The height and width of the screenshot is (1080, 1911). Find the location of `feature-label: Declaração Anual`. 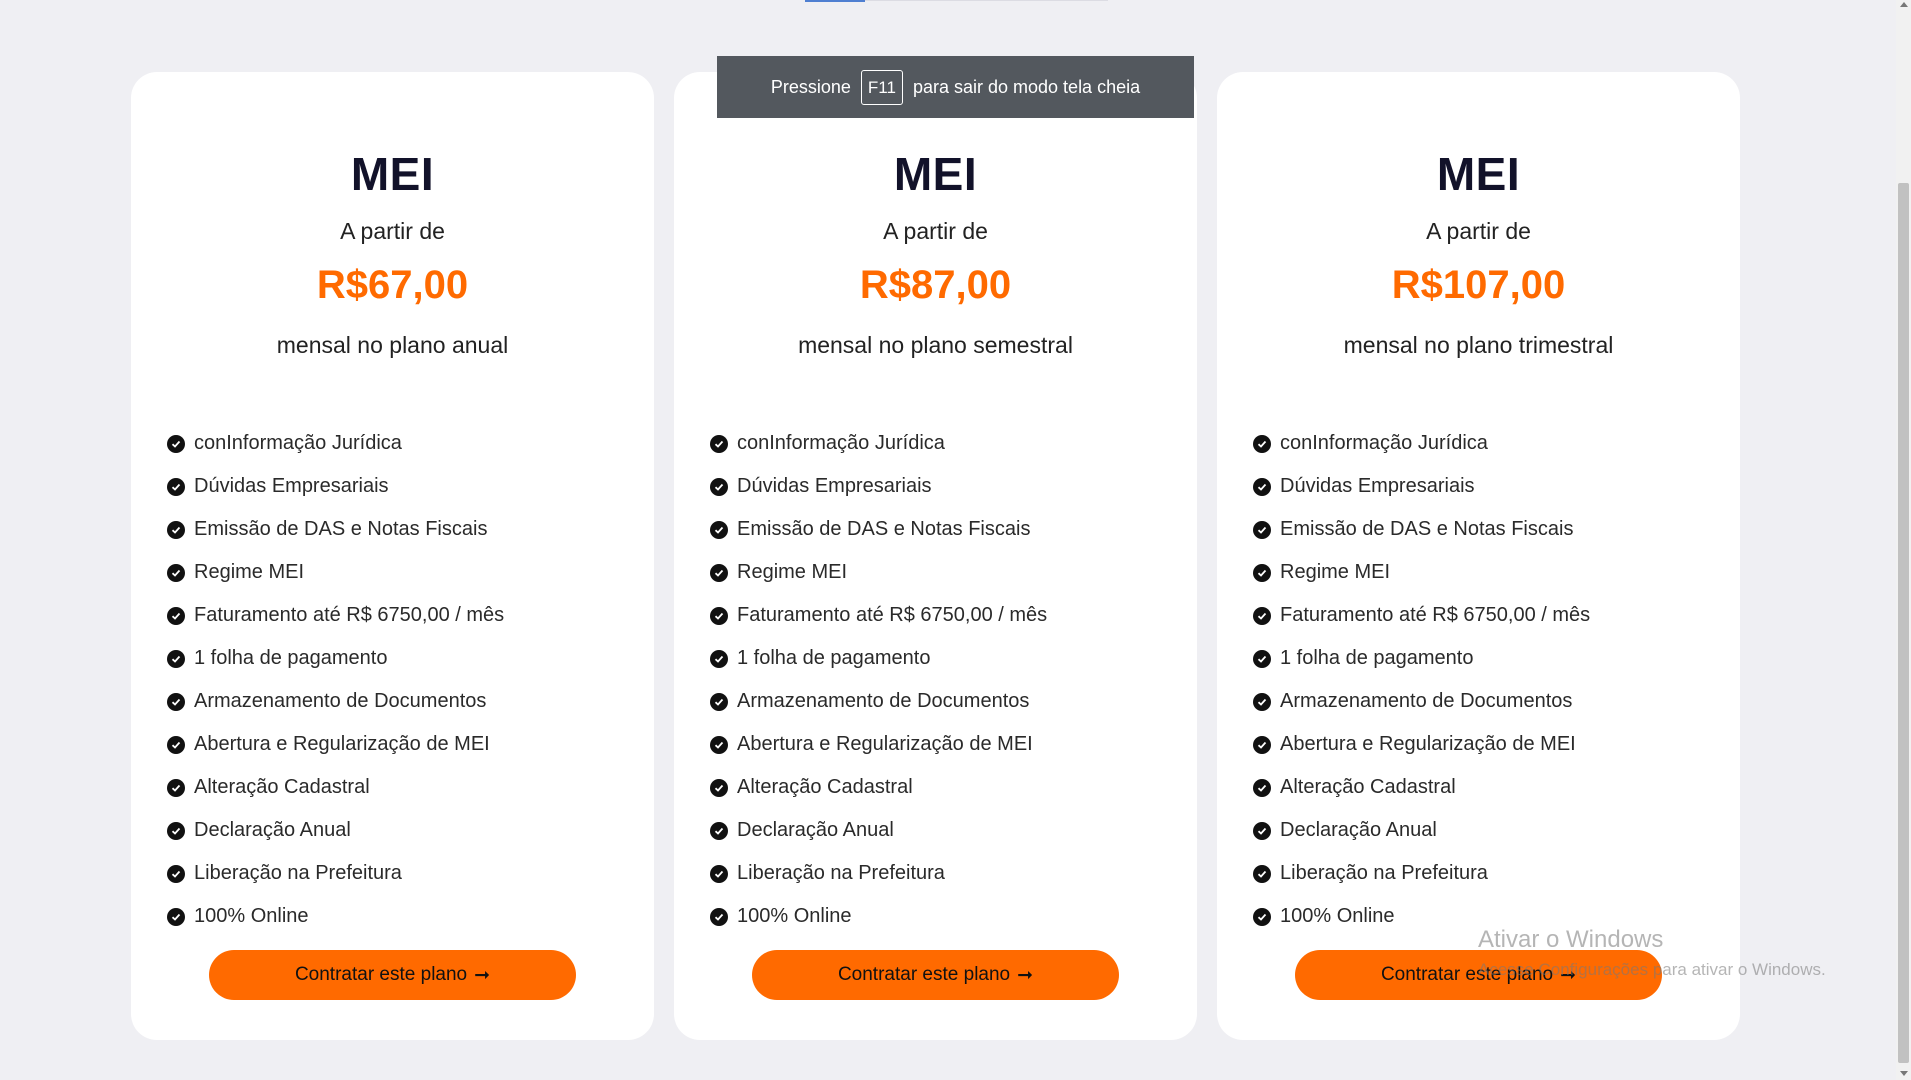

feature-label: Declaração Anual is located at coordinates (1358, 830).